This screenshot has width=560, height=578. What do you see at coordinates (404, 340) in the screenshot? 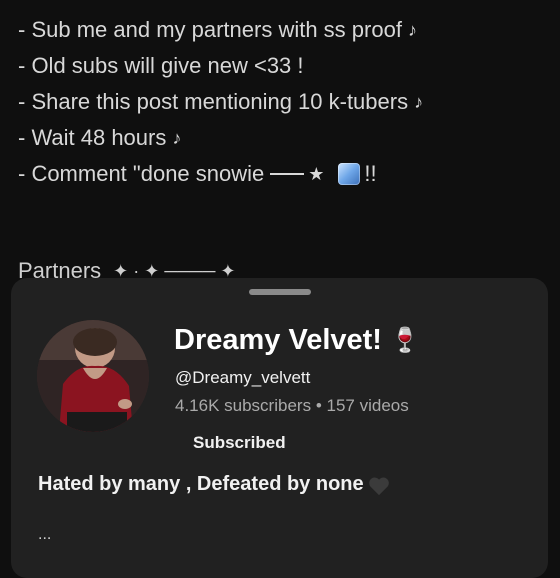
I see `wine-glass-icon: 🍷` at bounding box center [404, 340].